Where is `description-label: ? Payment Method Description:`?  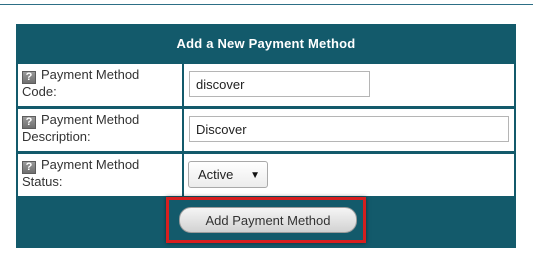
description-label: ? Payment Method Description: is located at coordinates (100, 130).